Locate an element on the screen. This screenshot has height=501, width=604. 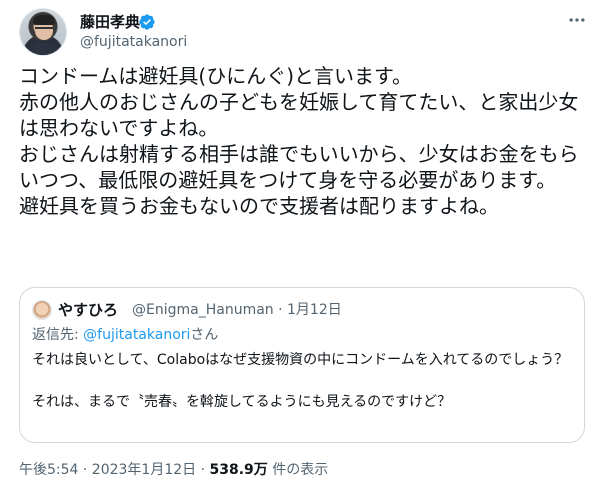
verified-badge-icon is located at coordinates (147, 22).